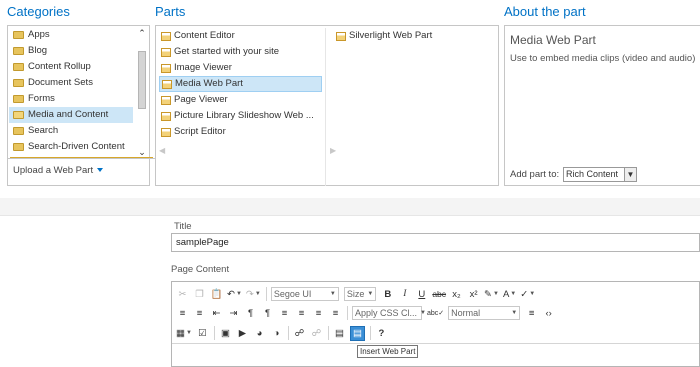  Describe the element at coordinates (435, 242) in the screenshot. I see `title-input: samplePage` at that location.